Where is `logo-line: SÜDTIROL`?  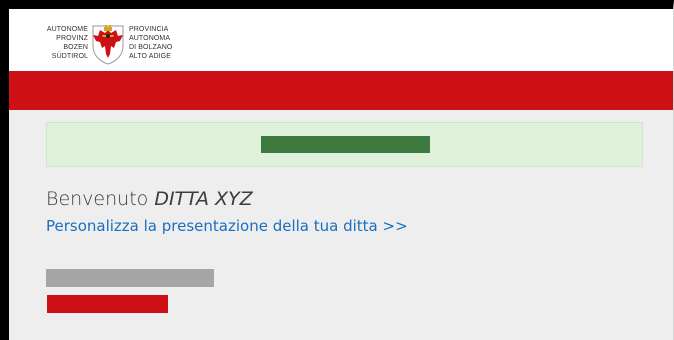 logo-line: SÜDTIROL is located at coordinates (69, 56).